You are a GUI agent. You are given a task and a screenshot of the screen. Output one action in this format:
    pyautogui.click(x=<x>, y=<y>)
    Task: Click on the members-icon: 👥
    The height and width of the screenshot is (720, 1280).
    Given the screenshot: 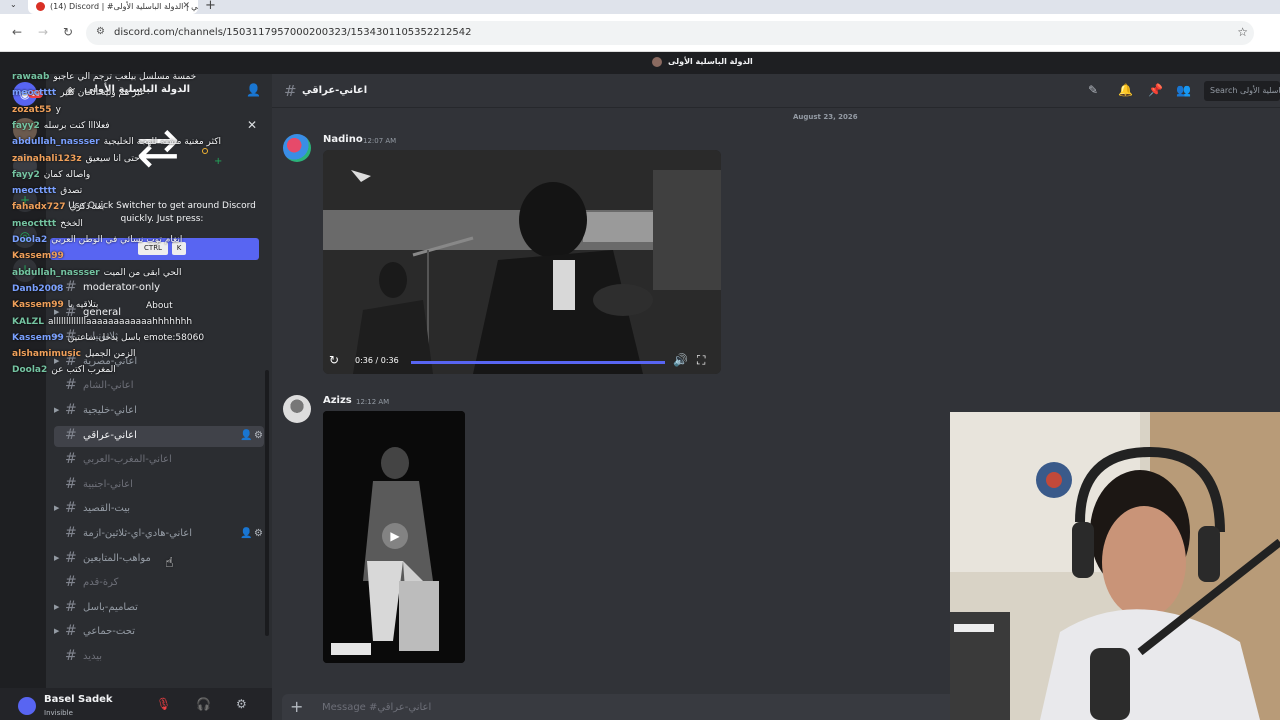 What is the action you would take?
    pyautogui.click(x=1183, y=90)
    